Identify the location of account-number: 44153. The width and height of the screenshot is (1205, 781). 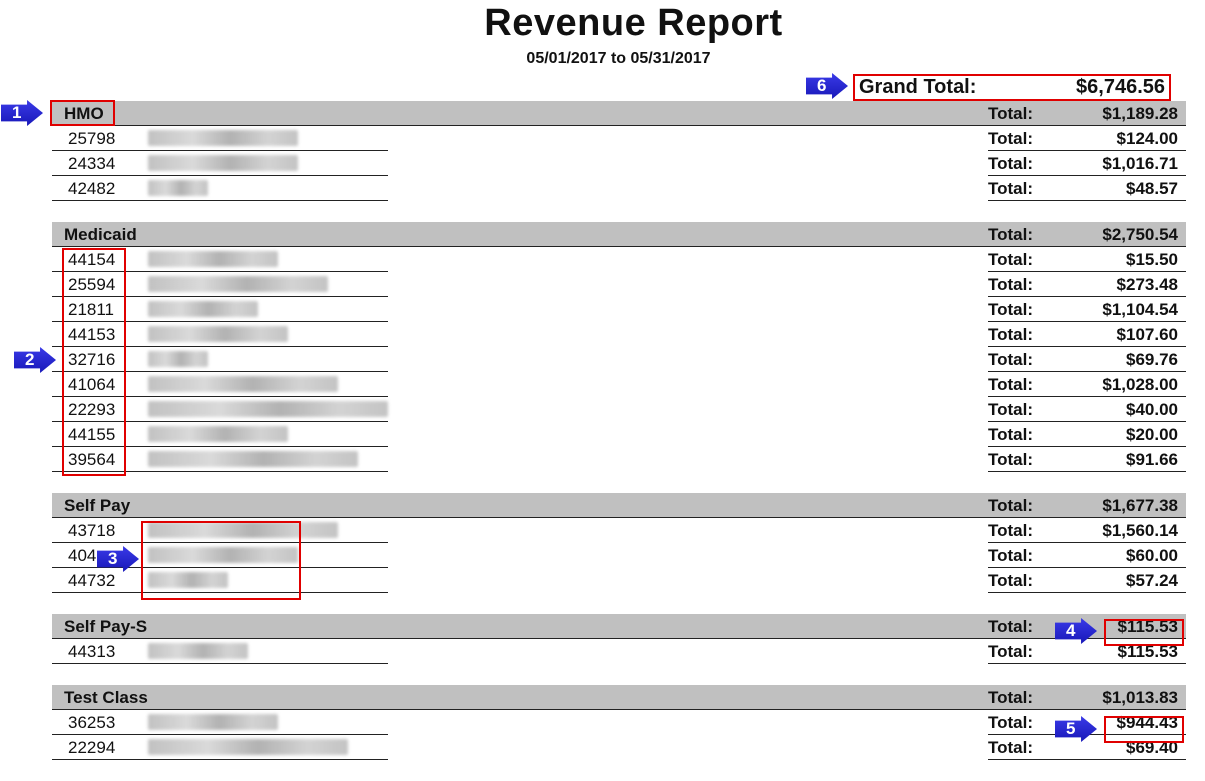
(92, 334).